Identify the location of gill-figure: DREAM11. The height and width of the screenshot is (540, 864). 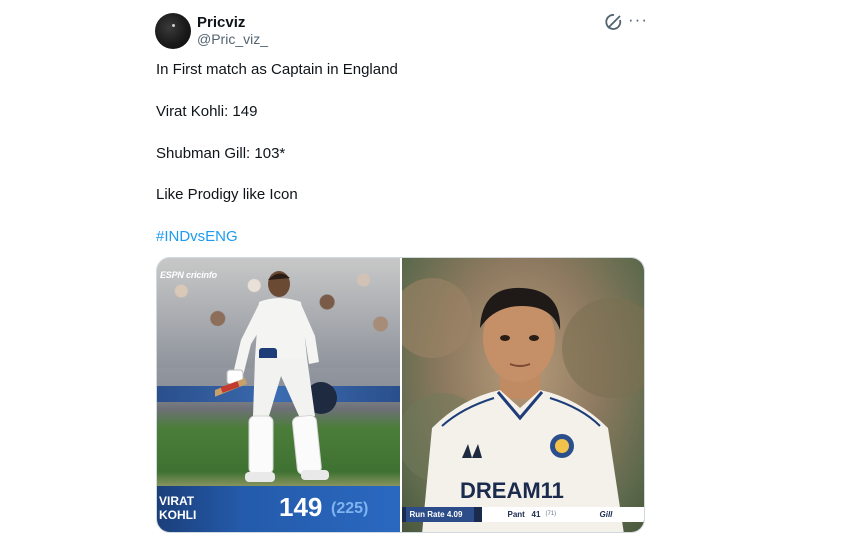
(522, 405).